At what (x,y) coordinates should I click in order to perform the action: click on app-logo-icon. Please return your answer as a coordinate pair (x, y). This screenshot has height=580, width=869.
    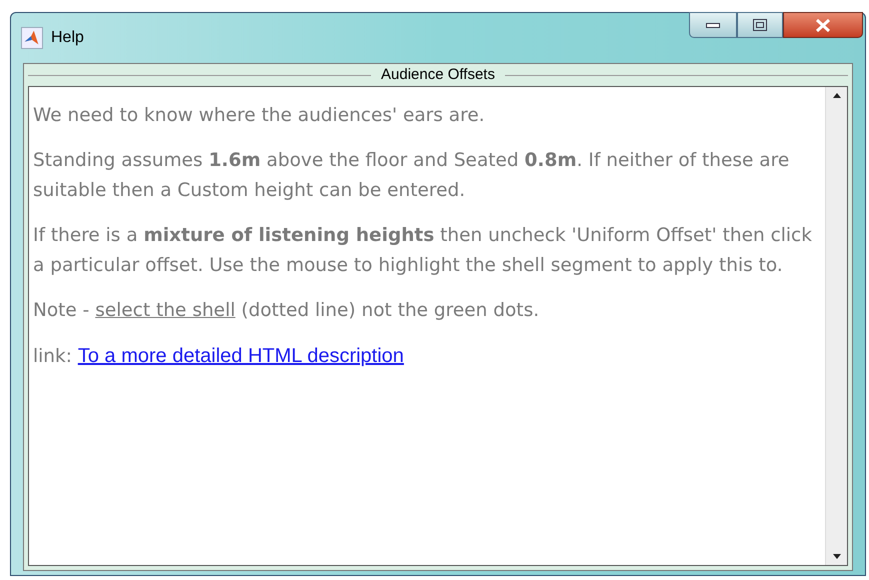
    Looking at the image, I should click on (32, 38).